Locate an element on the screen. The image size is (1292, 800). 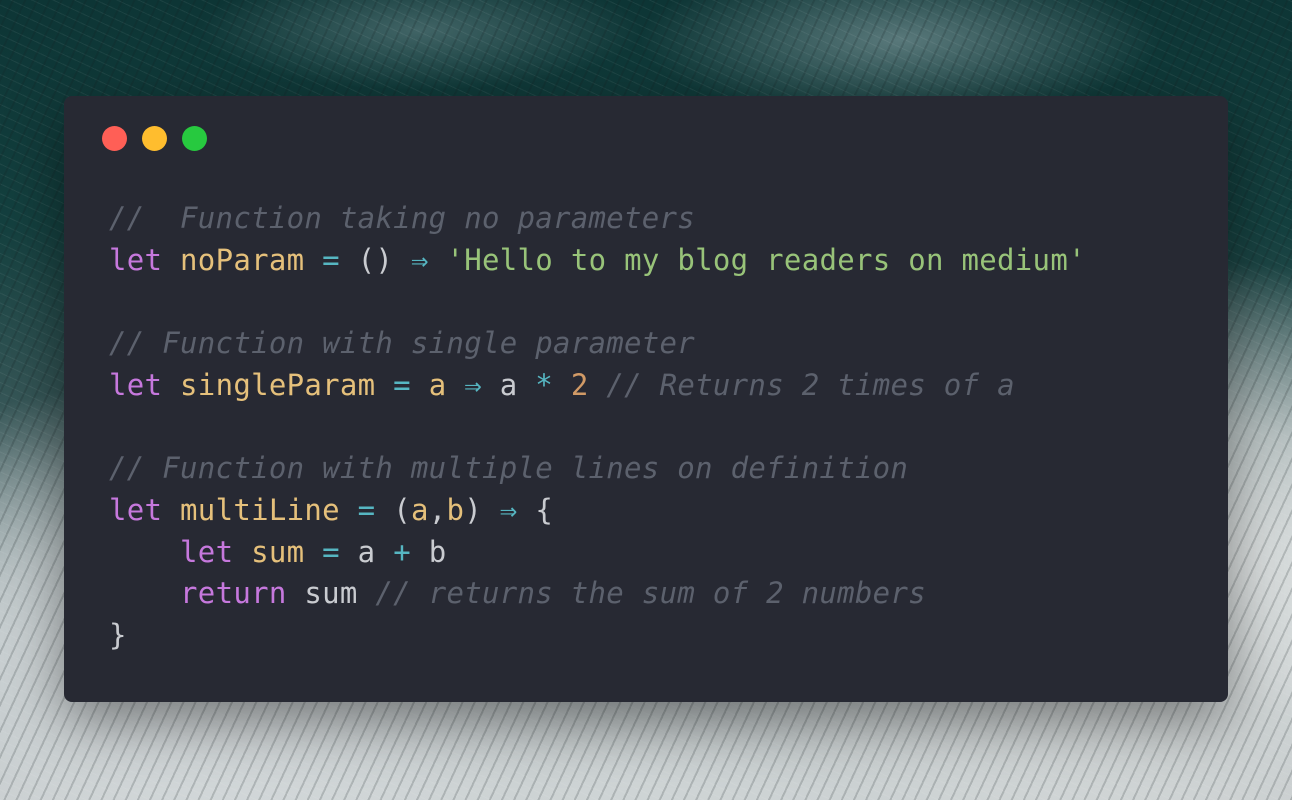
operator: * is located at coordinates (544, 384).